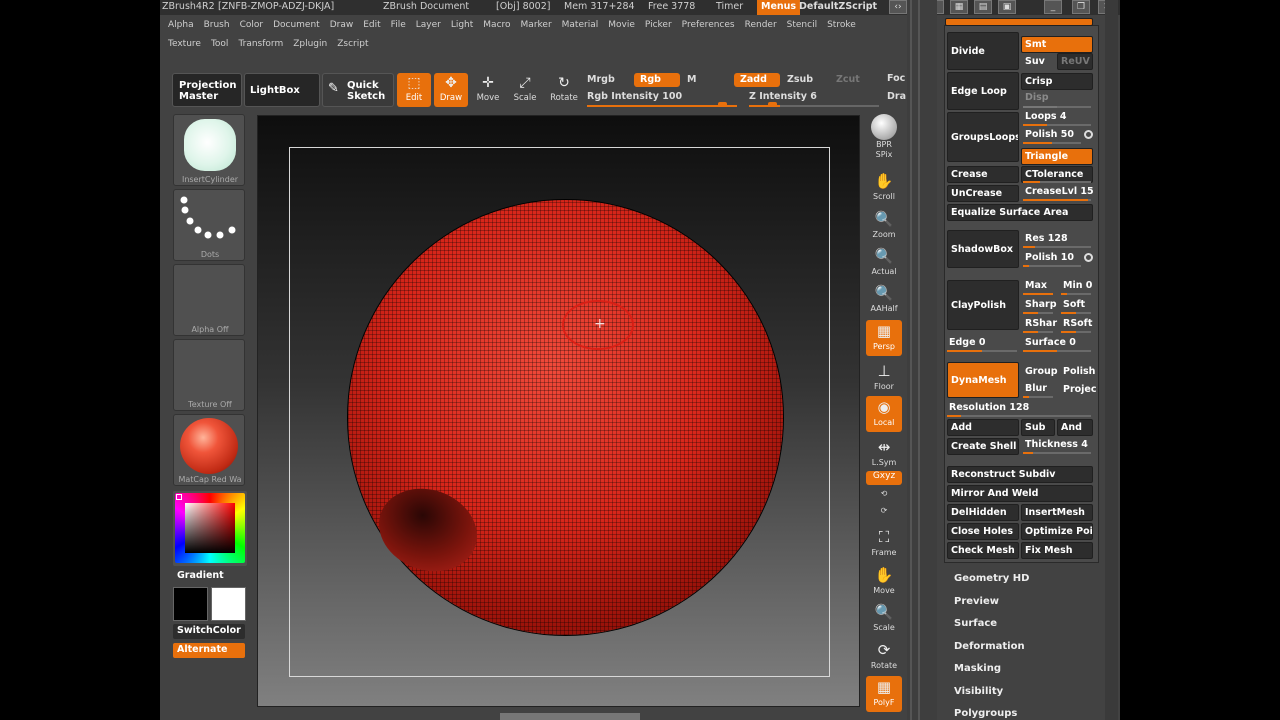 This screenshot has height=720, width=1280. I want to click on crease-level-slider: CreaseLvl 15, so click(1059, 191).